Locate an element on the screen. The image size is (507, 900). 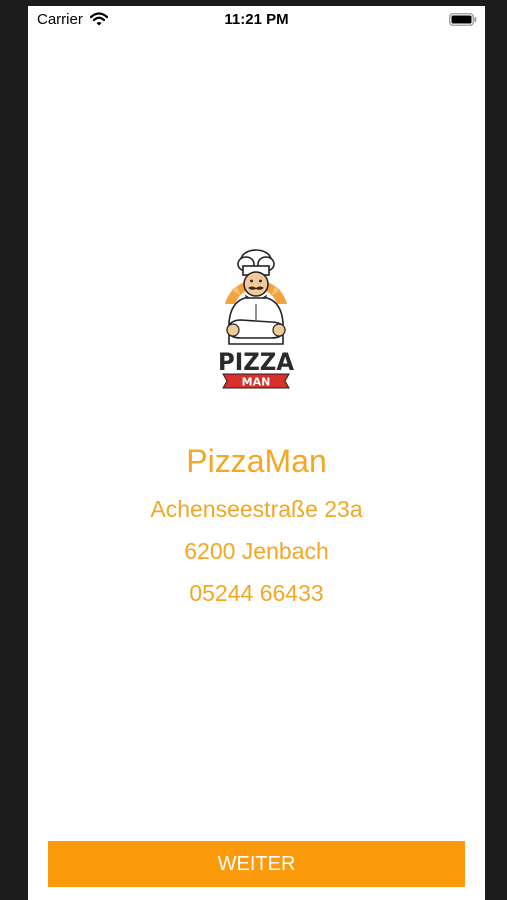
chef-face is located at coordinates (256, 284).